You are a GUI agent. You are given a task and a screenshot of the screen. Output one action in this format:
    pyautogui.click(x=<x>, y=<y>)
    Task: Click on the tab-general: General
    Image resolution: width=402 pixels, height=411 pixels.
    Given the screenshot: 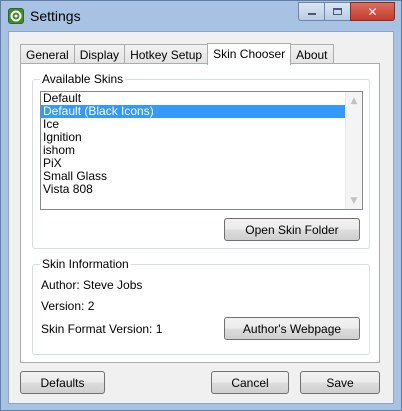 What is the action you would take?
    pyautogui.click(x=47, y=54)
    